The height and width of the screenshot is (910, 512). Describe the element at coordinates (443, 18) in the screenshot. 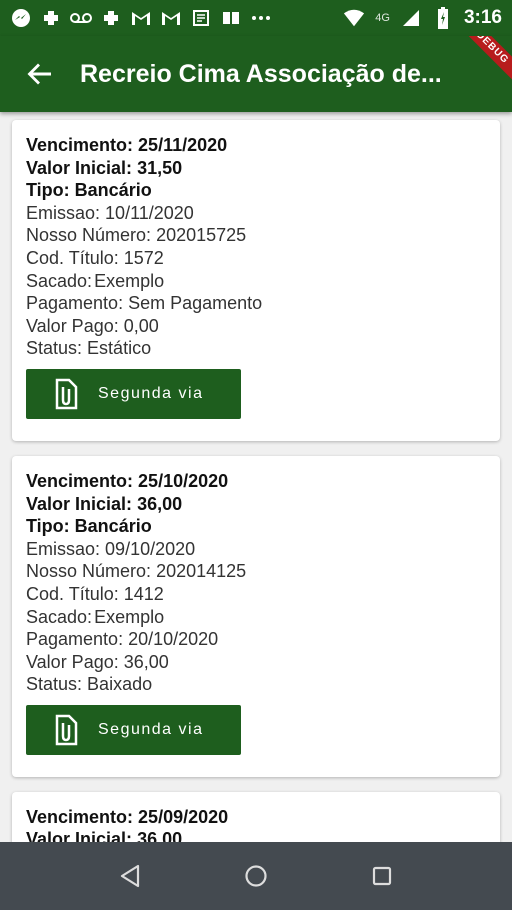

I see `battery-icon` at that location.